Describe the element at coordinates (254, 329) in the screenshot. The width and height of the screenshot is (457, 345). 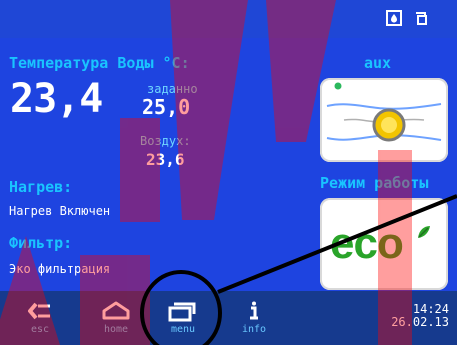
I see `info-label: info` at that location.